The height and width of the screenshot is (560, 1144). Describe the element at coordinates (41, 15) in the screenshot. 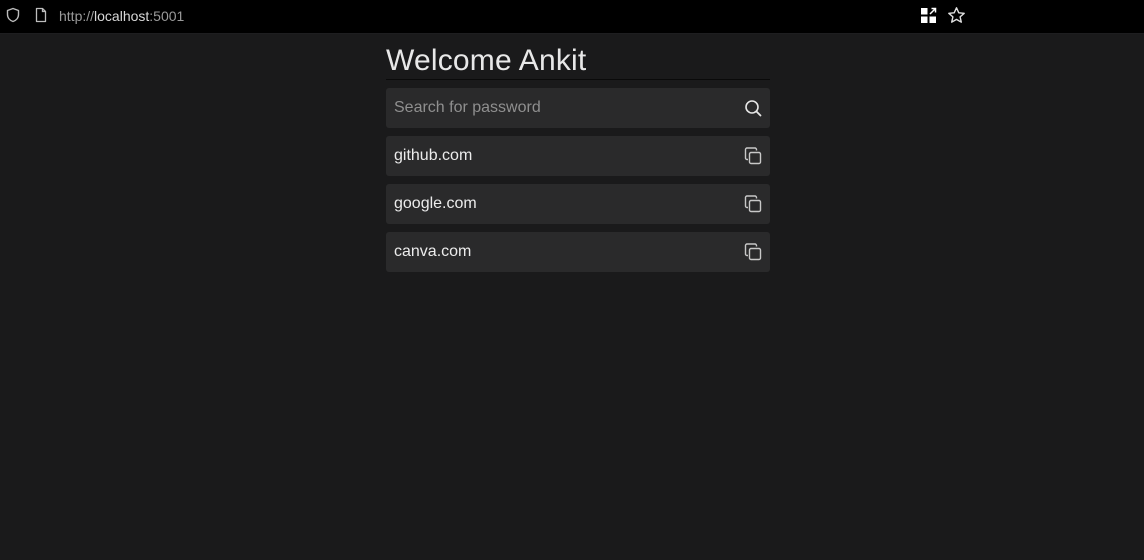

I see `page-icon` at that location.